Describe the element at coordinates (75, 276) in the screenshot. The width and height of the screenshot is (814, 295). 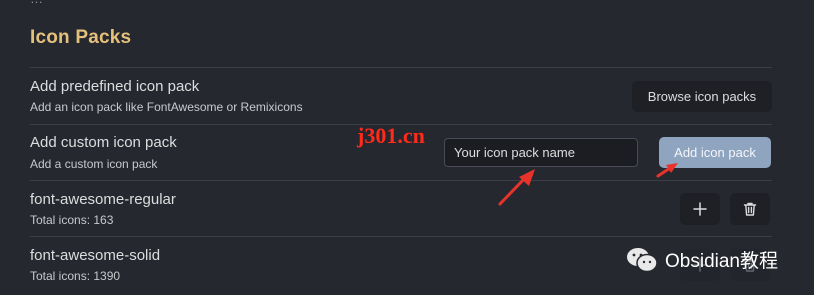
I see `pack-icon-count: Total icons: 1390` at that location.